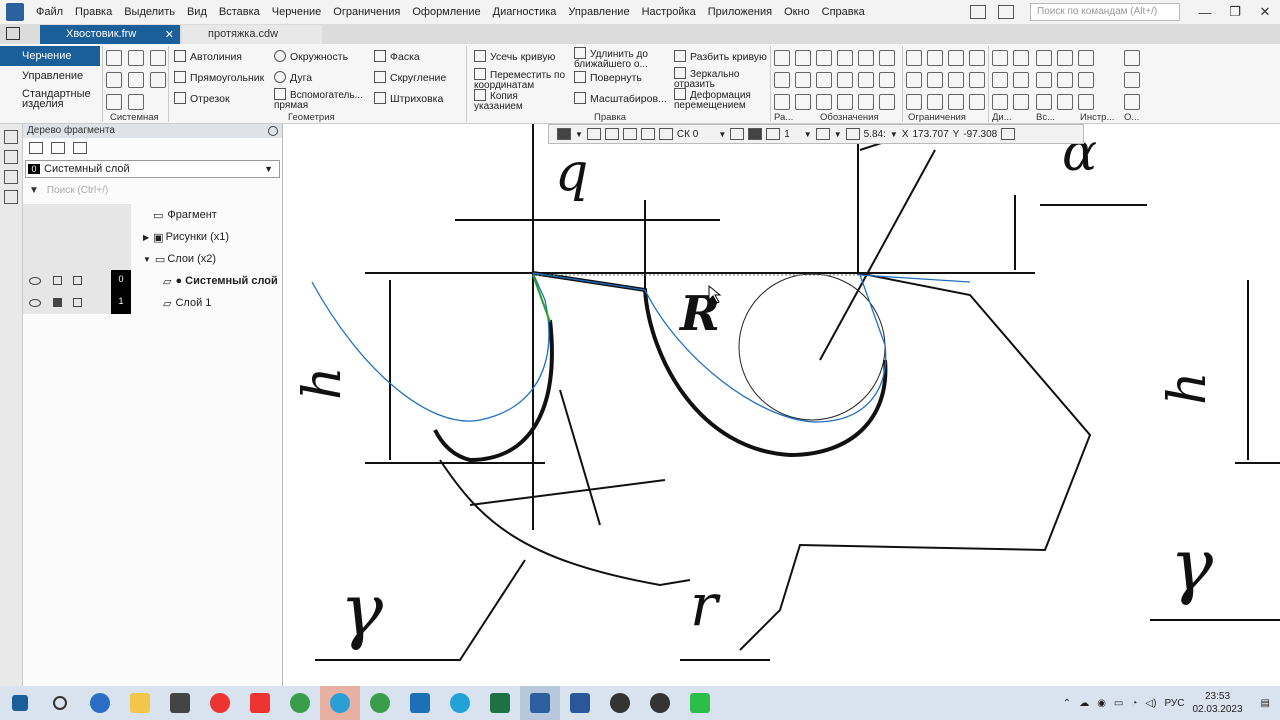 The width and height of the screenshot is (1280, 720). What do you see at coordinates (420, 703) in the screenshot?
I see `photos-icon` at bounding box center [420, 703].